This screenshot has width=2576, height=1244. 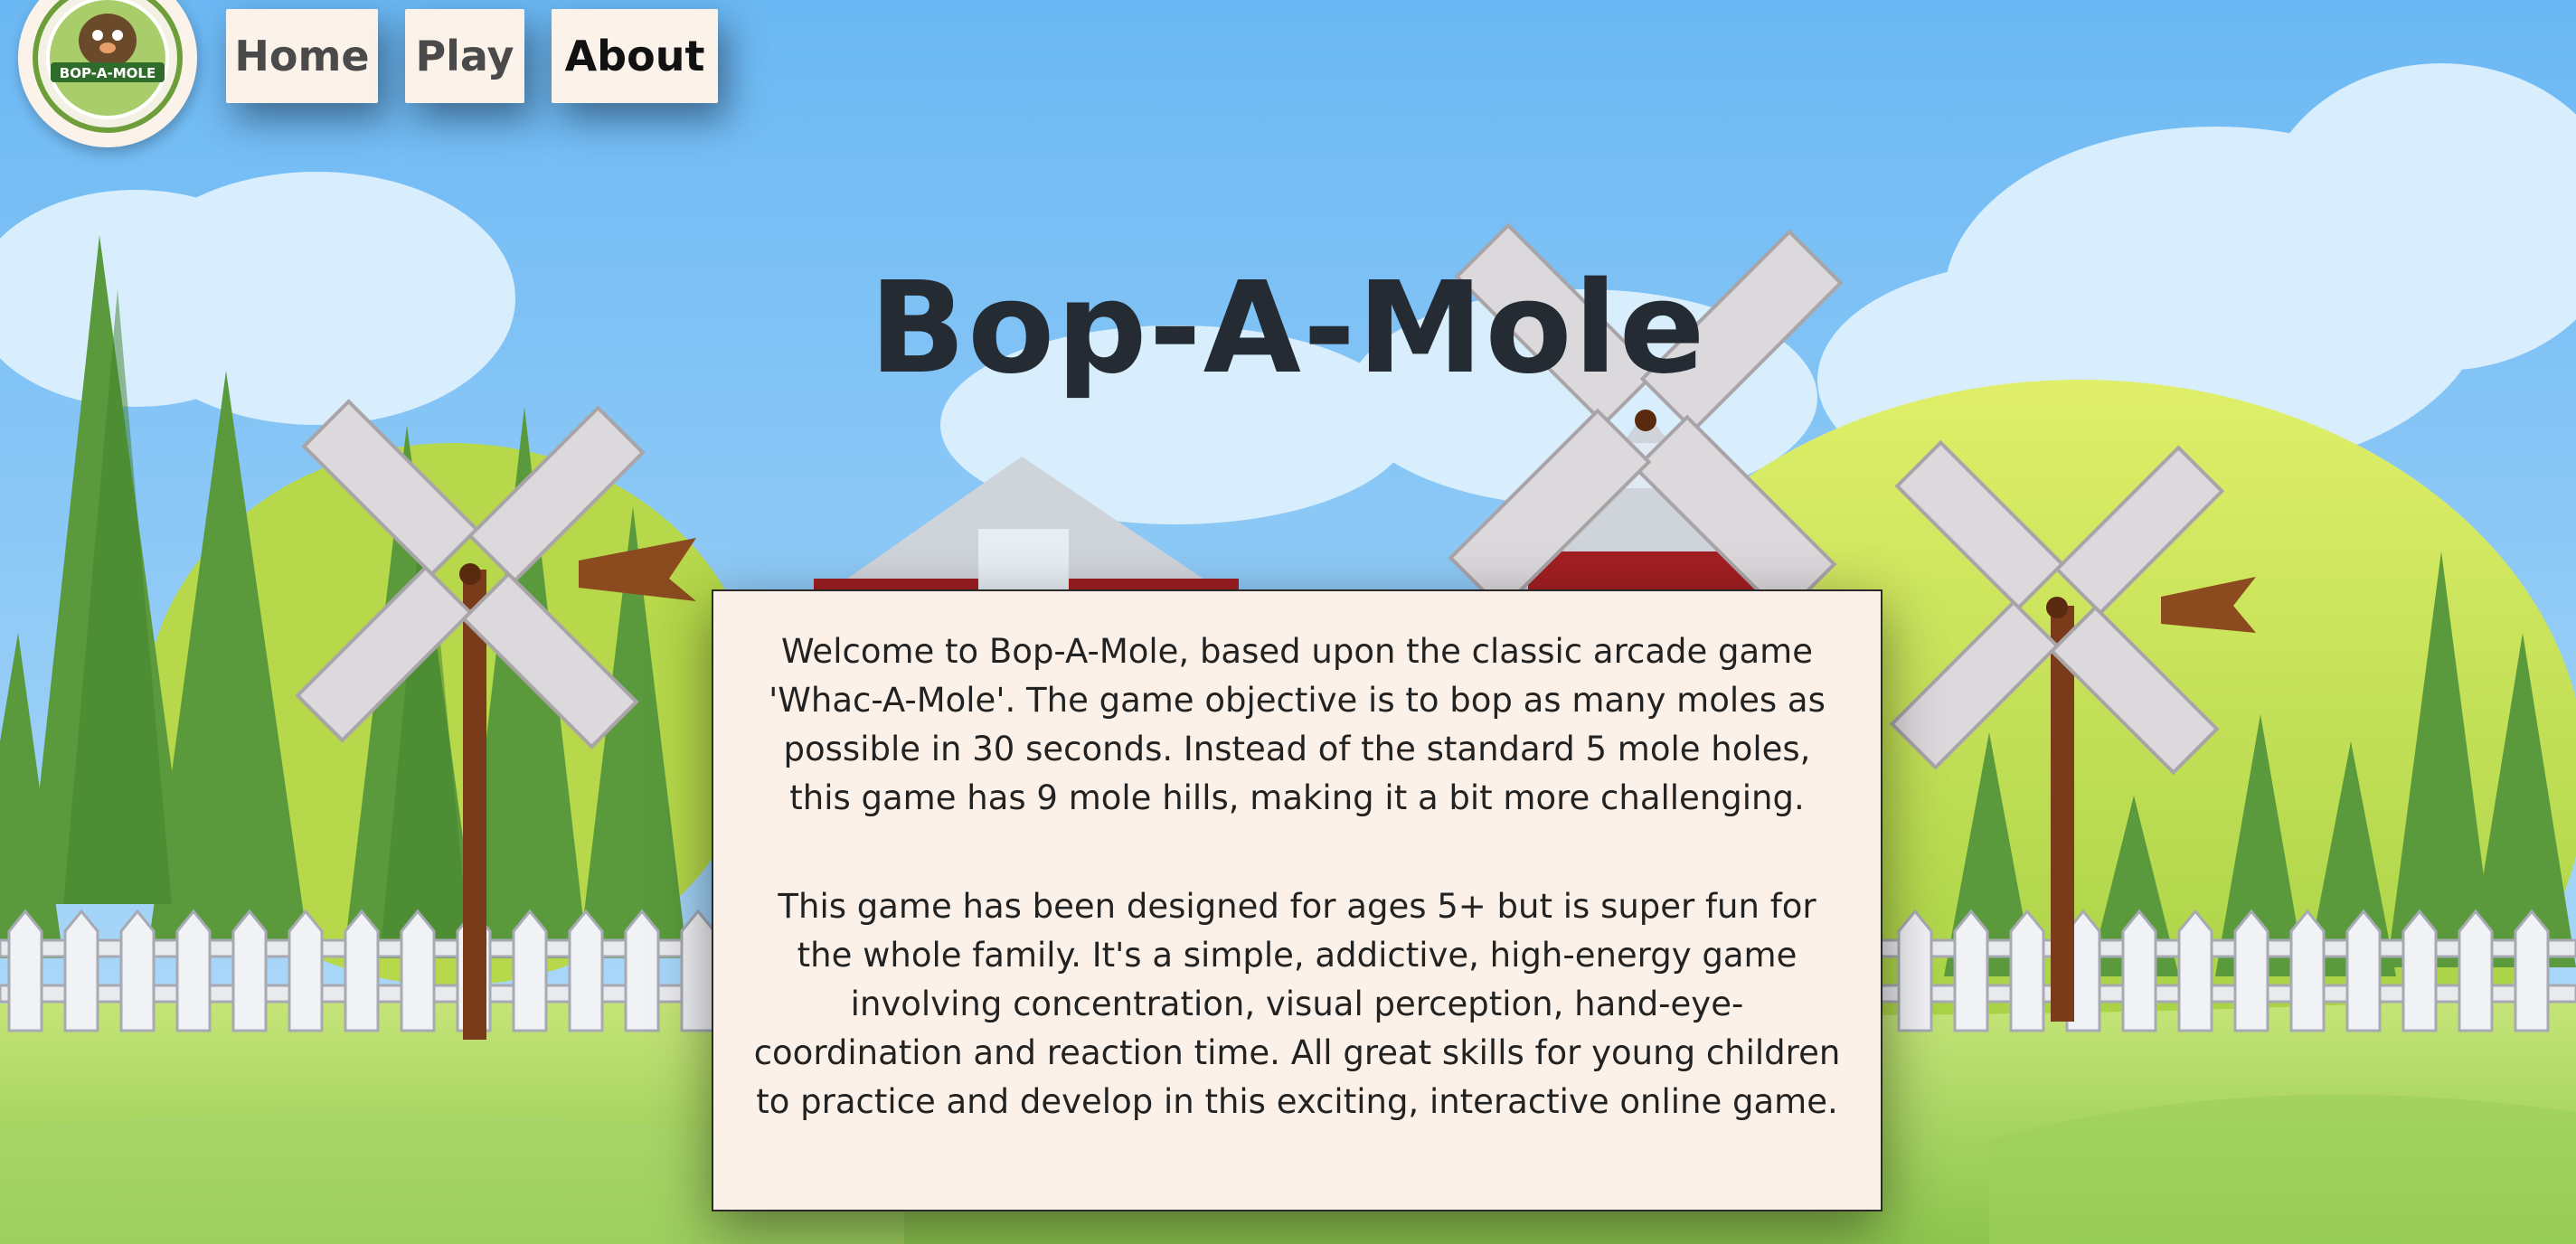 I want to click on mole-logo-icon: BOP-A-MOLE, so click(x=108, y=66).